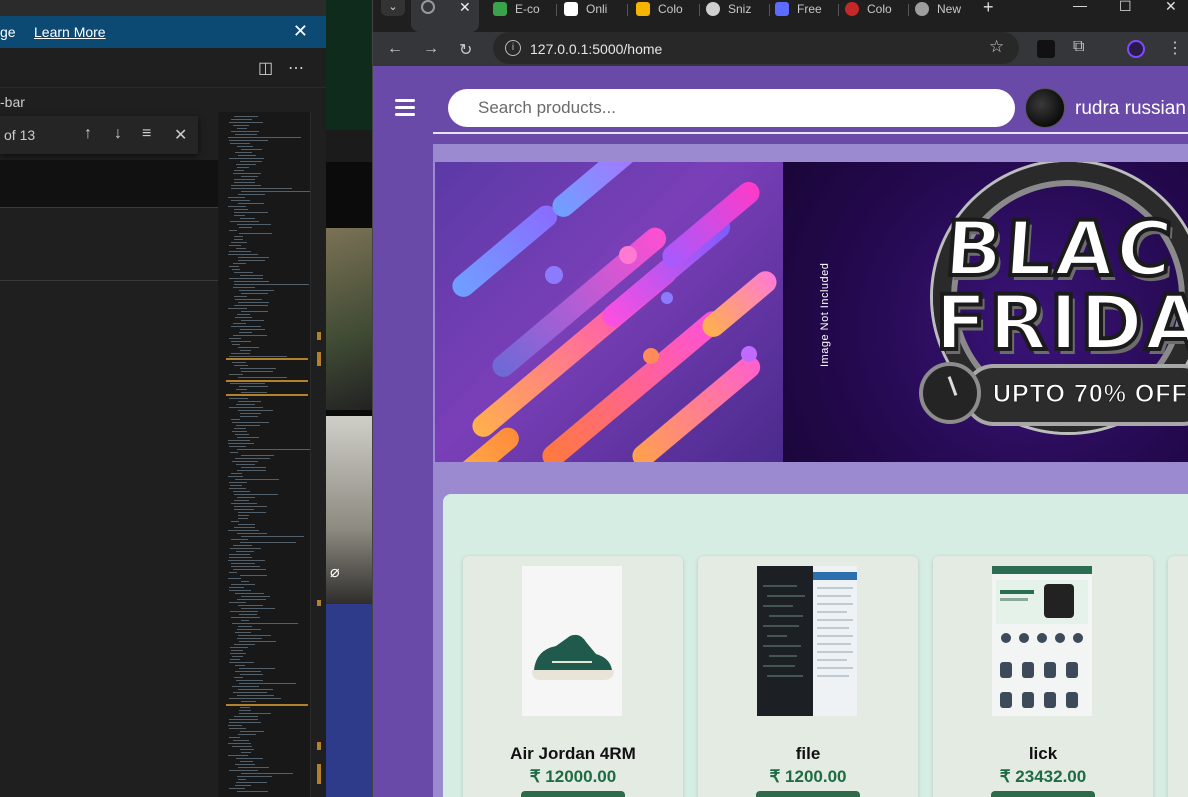  I want to click on tab-label: New, so click(949, 9).